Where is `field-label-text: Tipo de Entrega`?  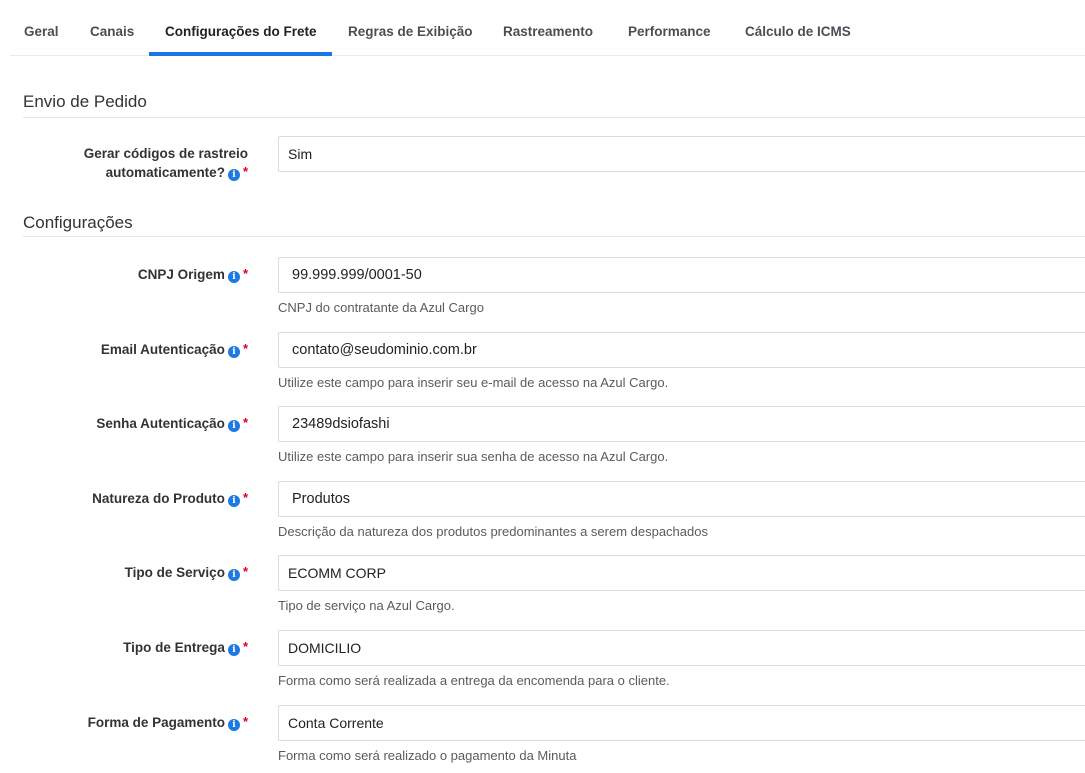
field-label-text: Tipo de Entrega is located at coordinates (174, 647).